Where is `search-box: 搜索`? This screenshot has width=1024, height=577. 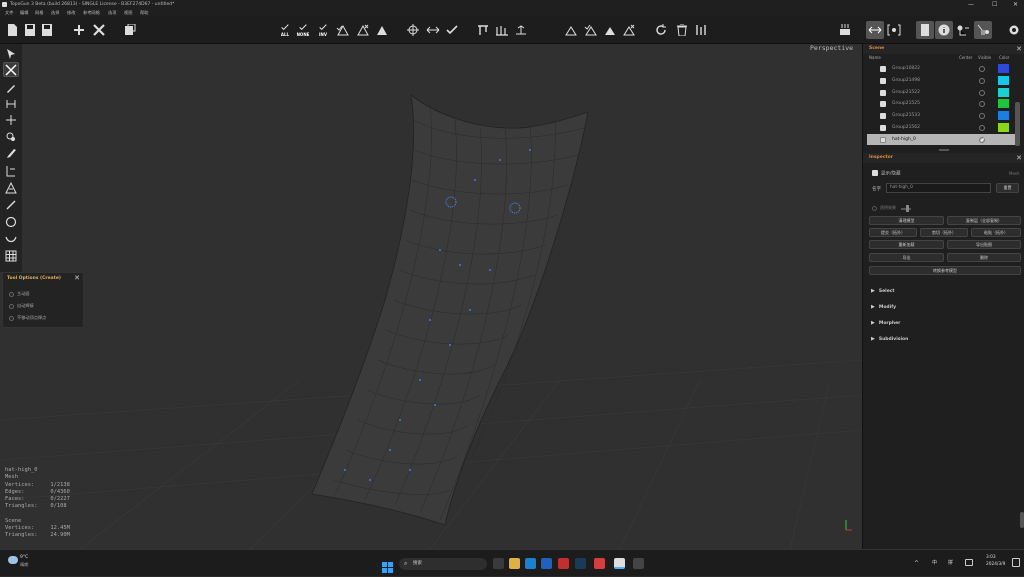 search-box: 搜索 is located at coordinates (443, 564).